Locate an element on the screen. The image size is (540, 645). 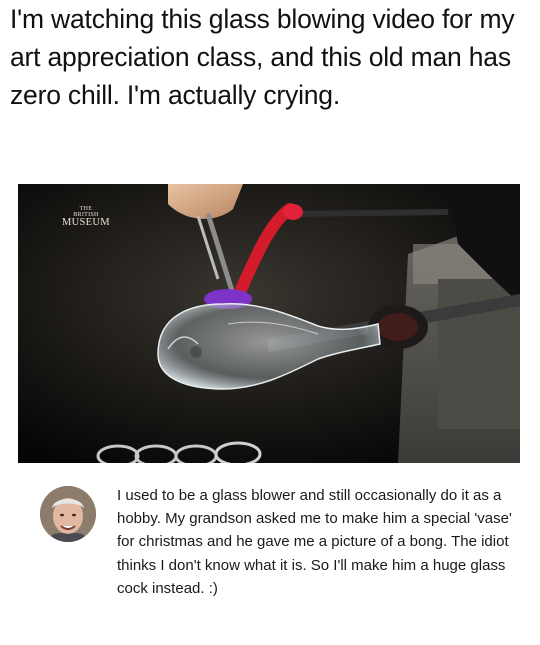
british-museum-logo: THE BRITISH MUSEUM is located at coordinates (86, 217).